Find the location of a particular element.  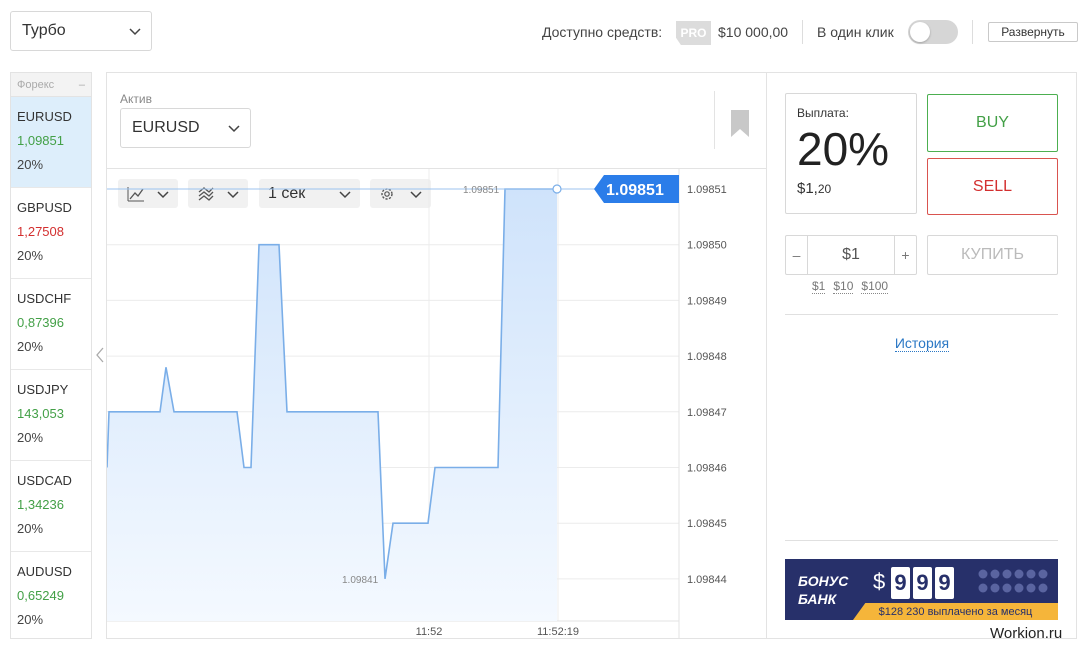

amount-input: $1 is located at coordinates (851, 255).